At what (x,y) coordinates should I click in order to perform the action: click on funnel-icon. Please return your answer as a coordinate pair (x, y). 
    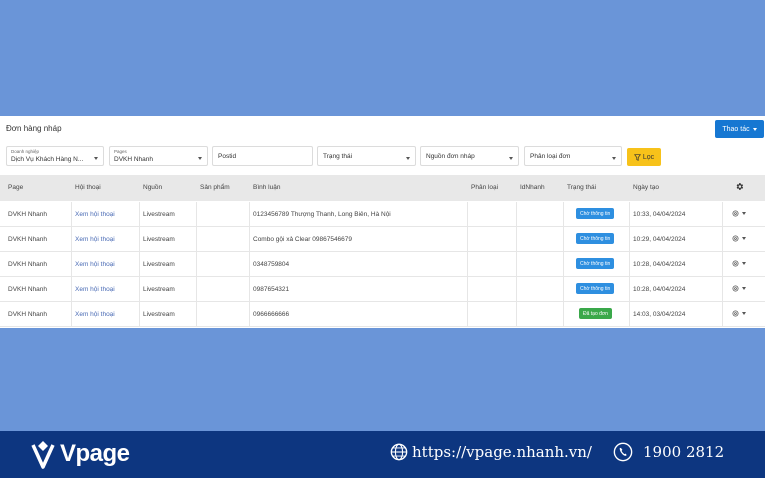
    Looking at the image, I should click on (637, 157).